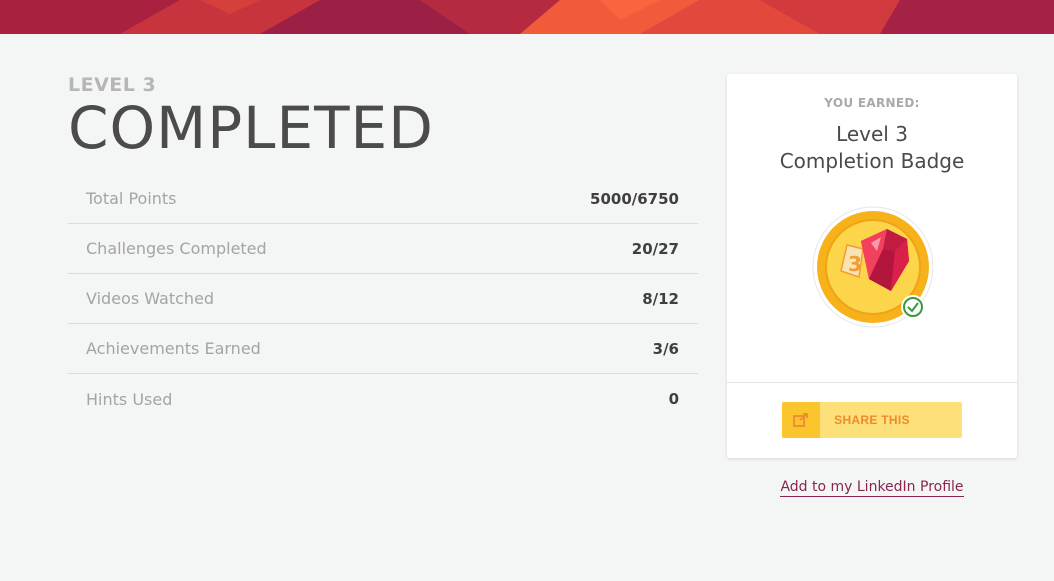 The width and height of the screenshot is (1054, 581). I want to click on stat-row-hints: Hints Used 0, so click(383, 399).